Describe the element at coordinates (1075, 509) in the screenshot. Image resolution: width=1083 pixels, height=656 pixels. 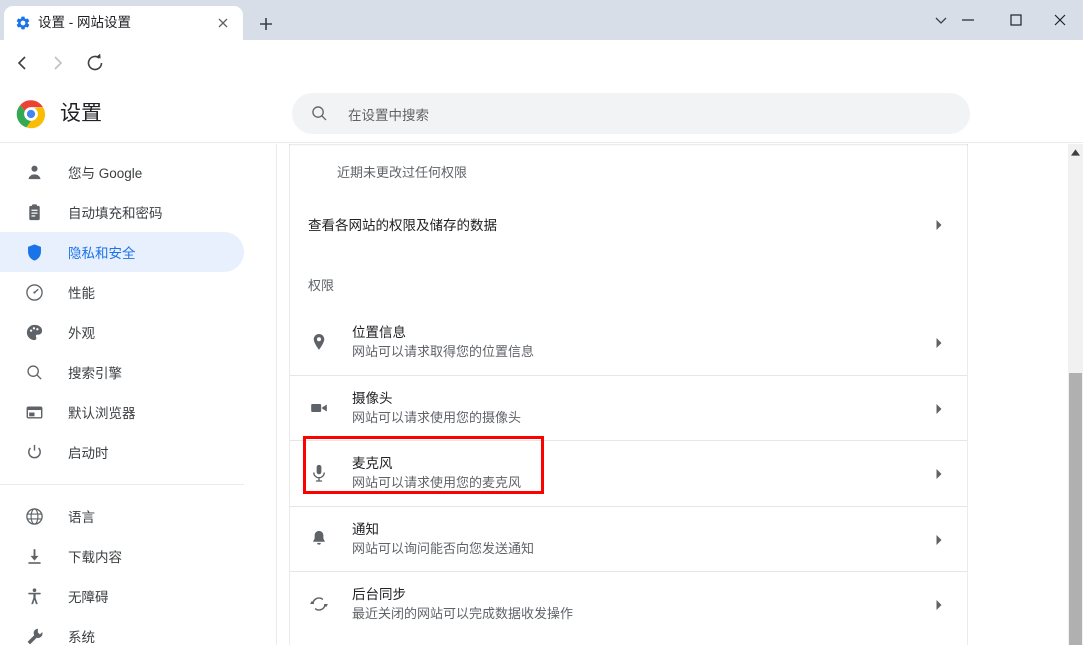
I see `scrollbar-thumb` at that location.